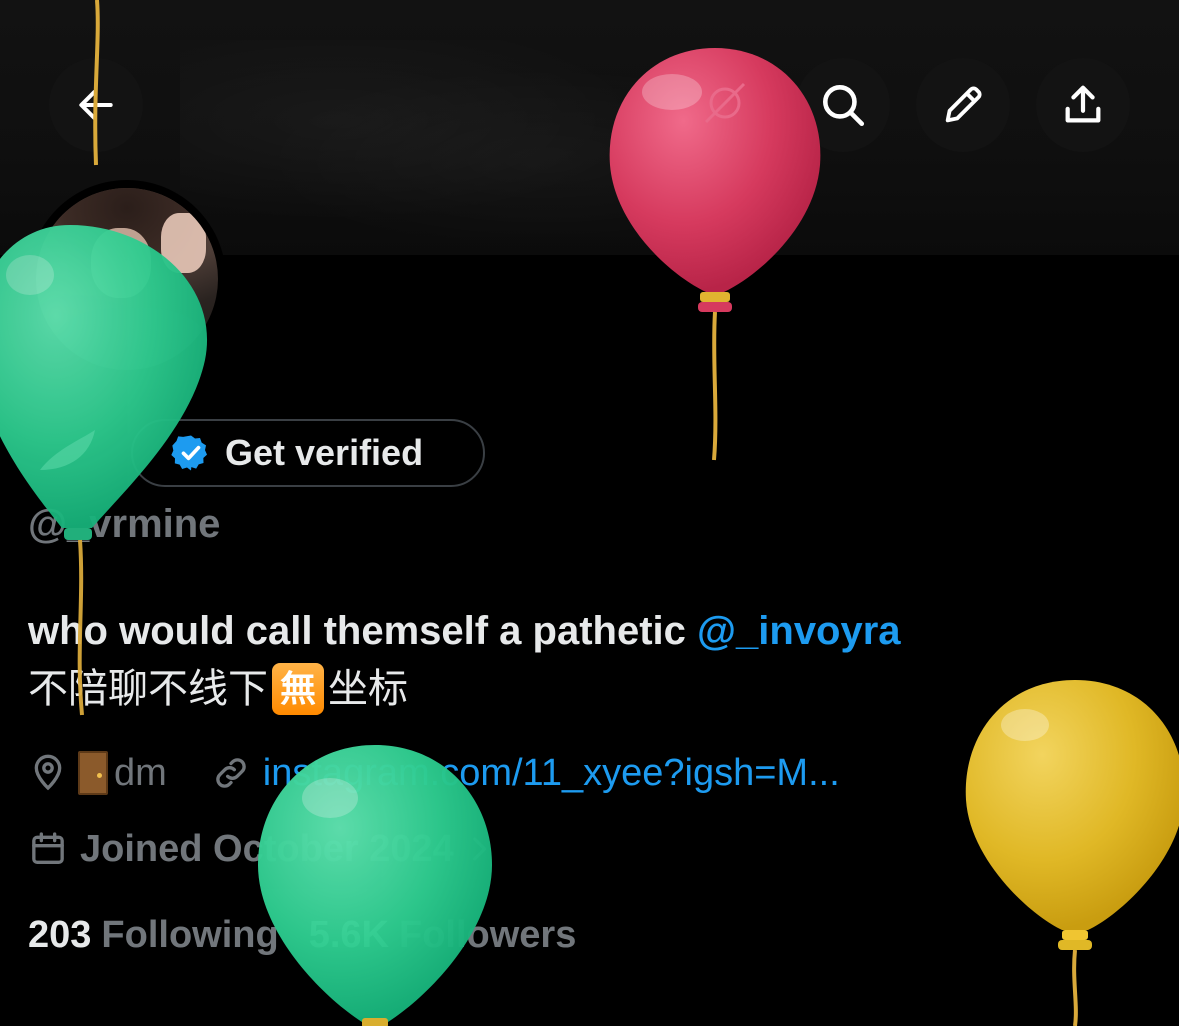 This screenshot has height=1026, width=1179. Describe the element at coordinates (1072, 853) in the screenshot. I see `yellow-balloon` at that location.